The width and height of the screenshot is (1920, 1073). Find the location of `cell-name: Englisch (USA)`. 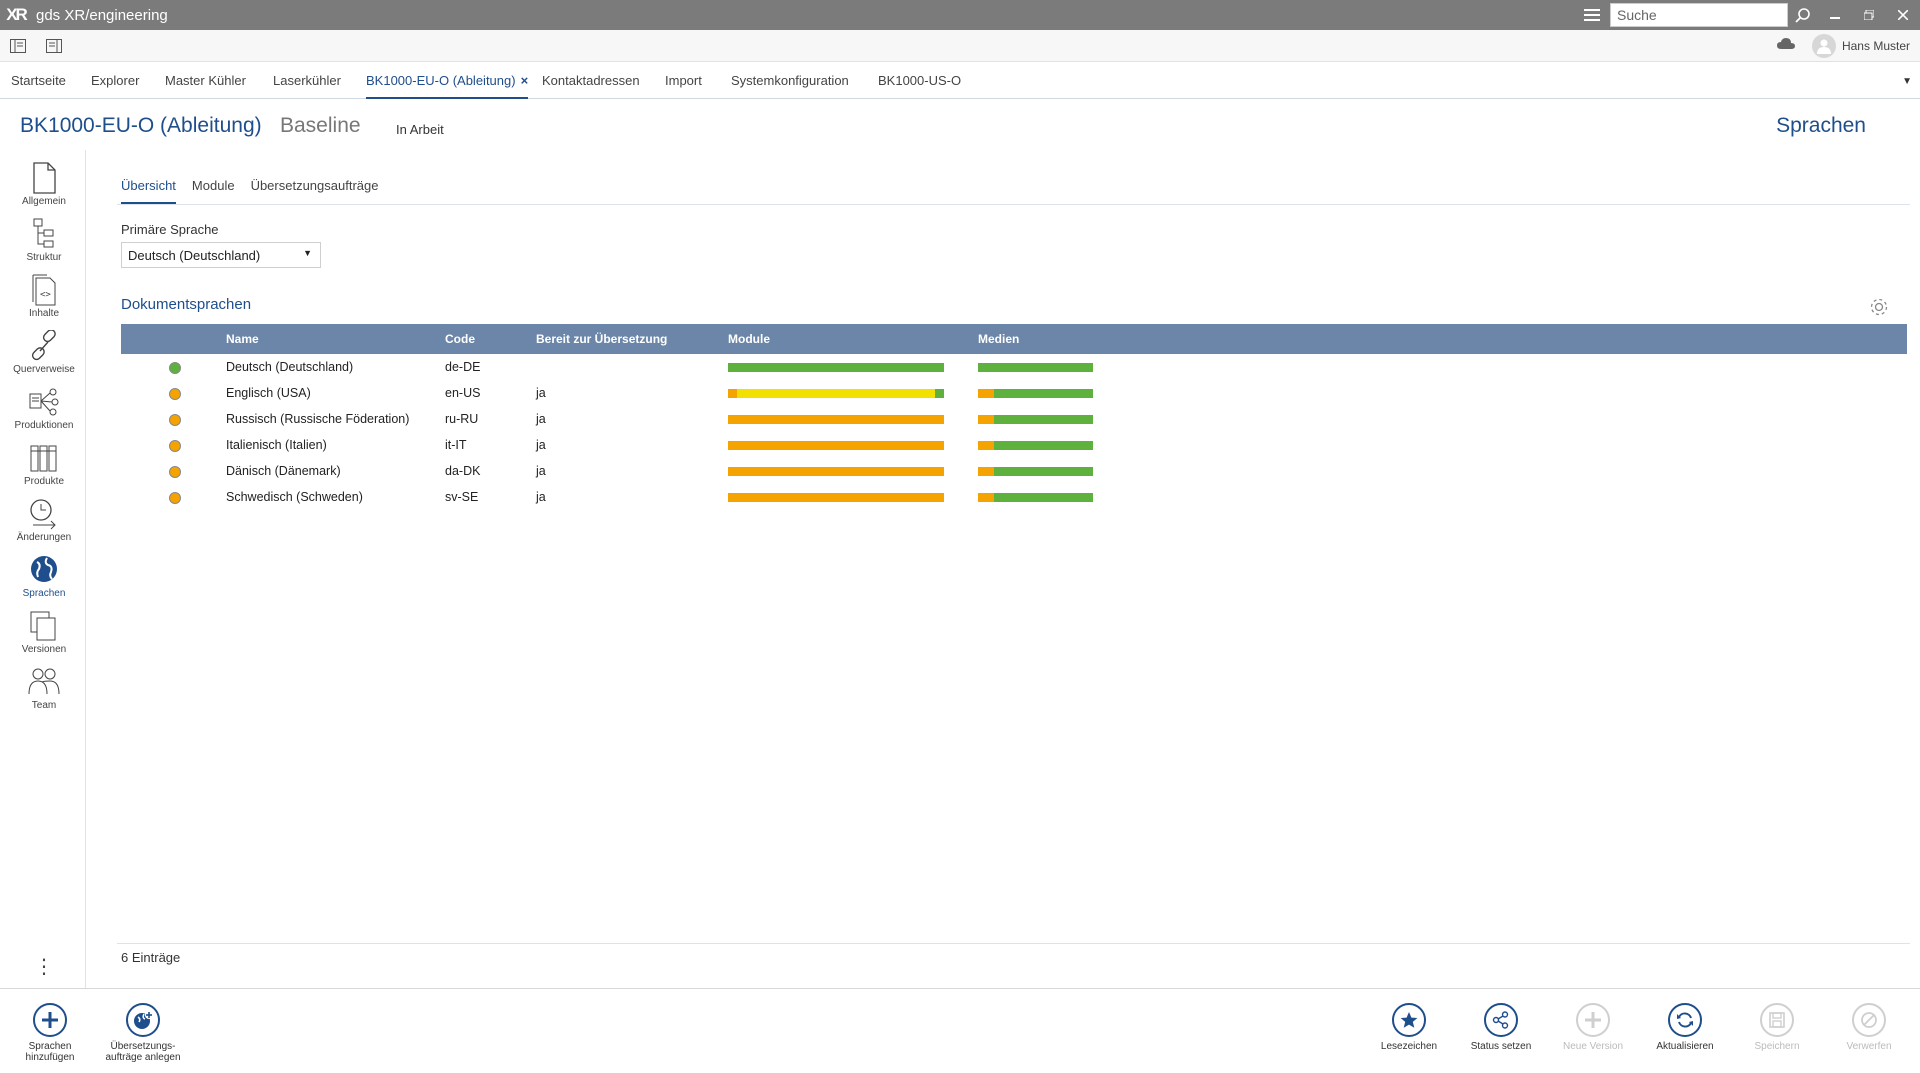

cell-name: Englisch (USA) is located at coordinates (268, 393).